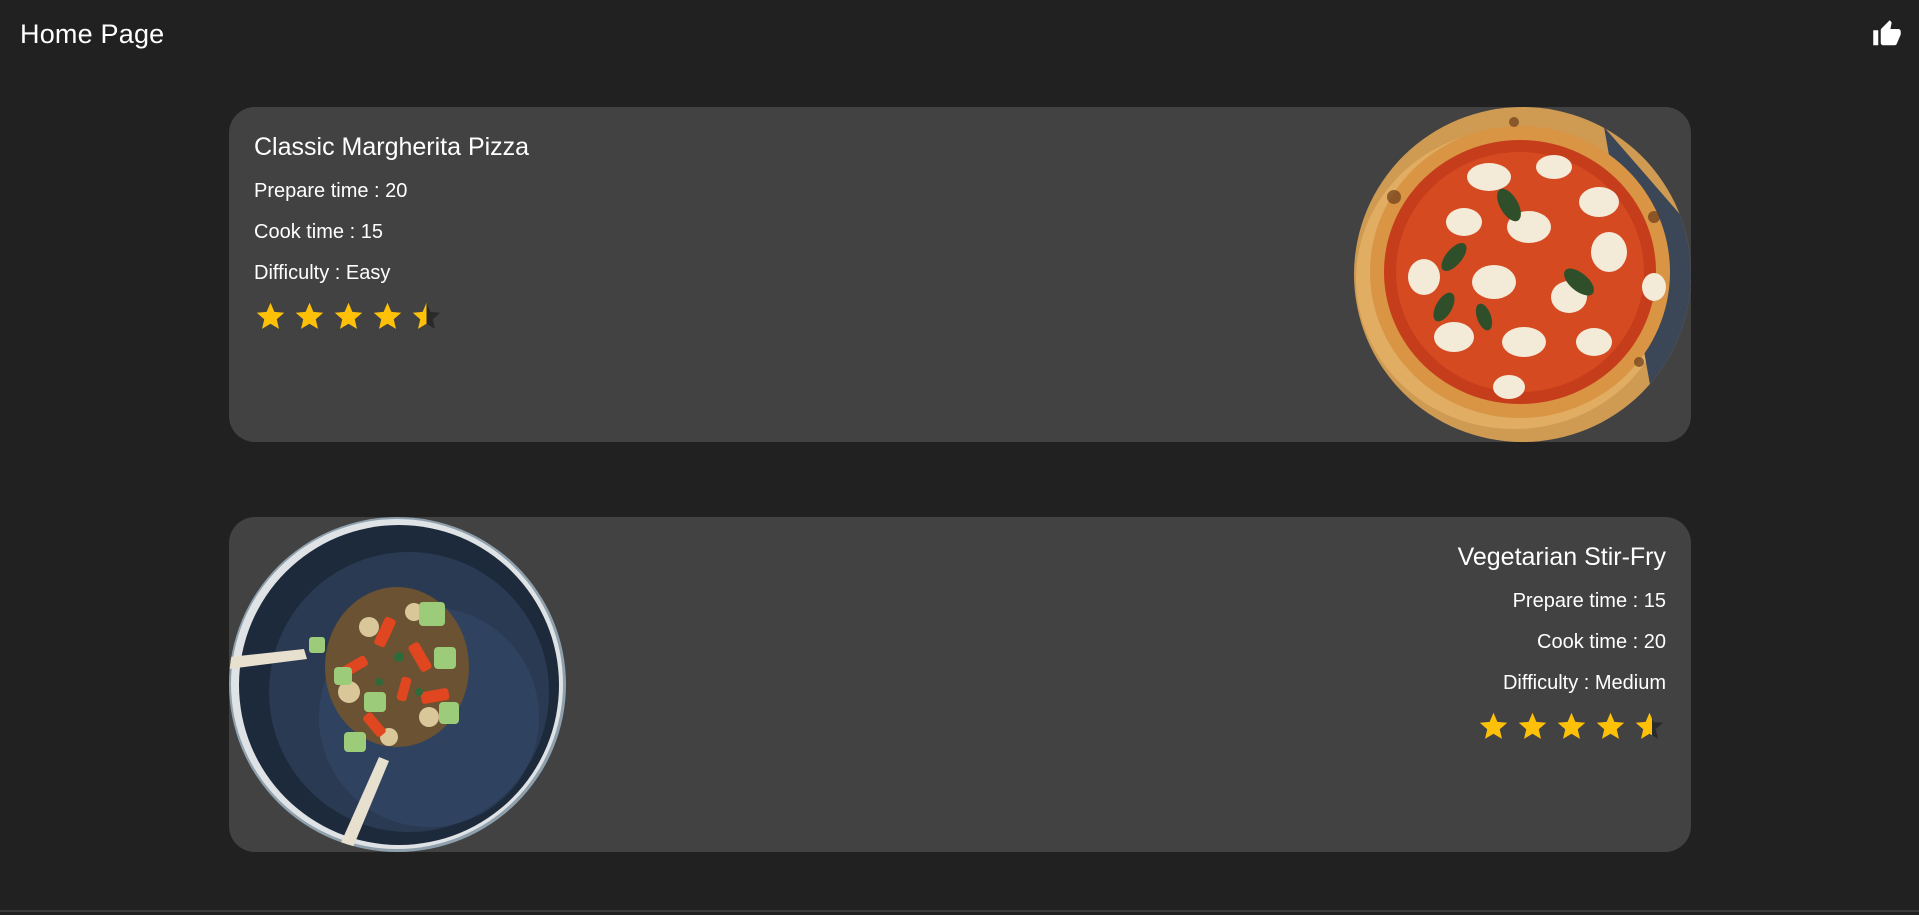 This screenshot has width=1919, height=915. Describe the element at coordinates (959, 34) in the screenshot. I see `app-bar: Home Page` at that location.